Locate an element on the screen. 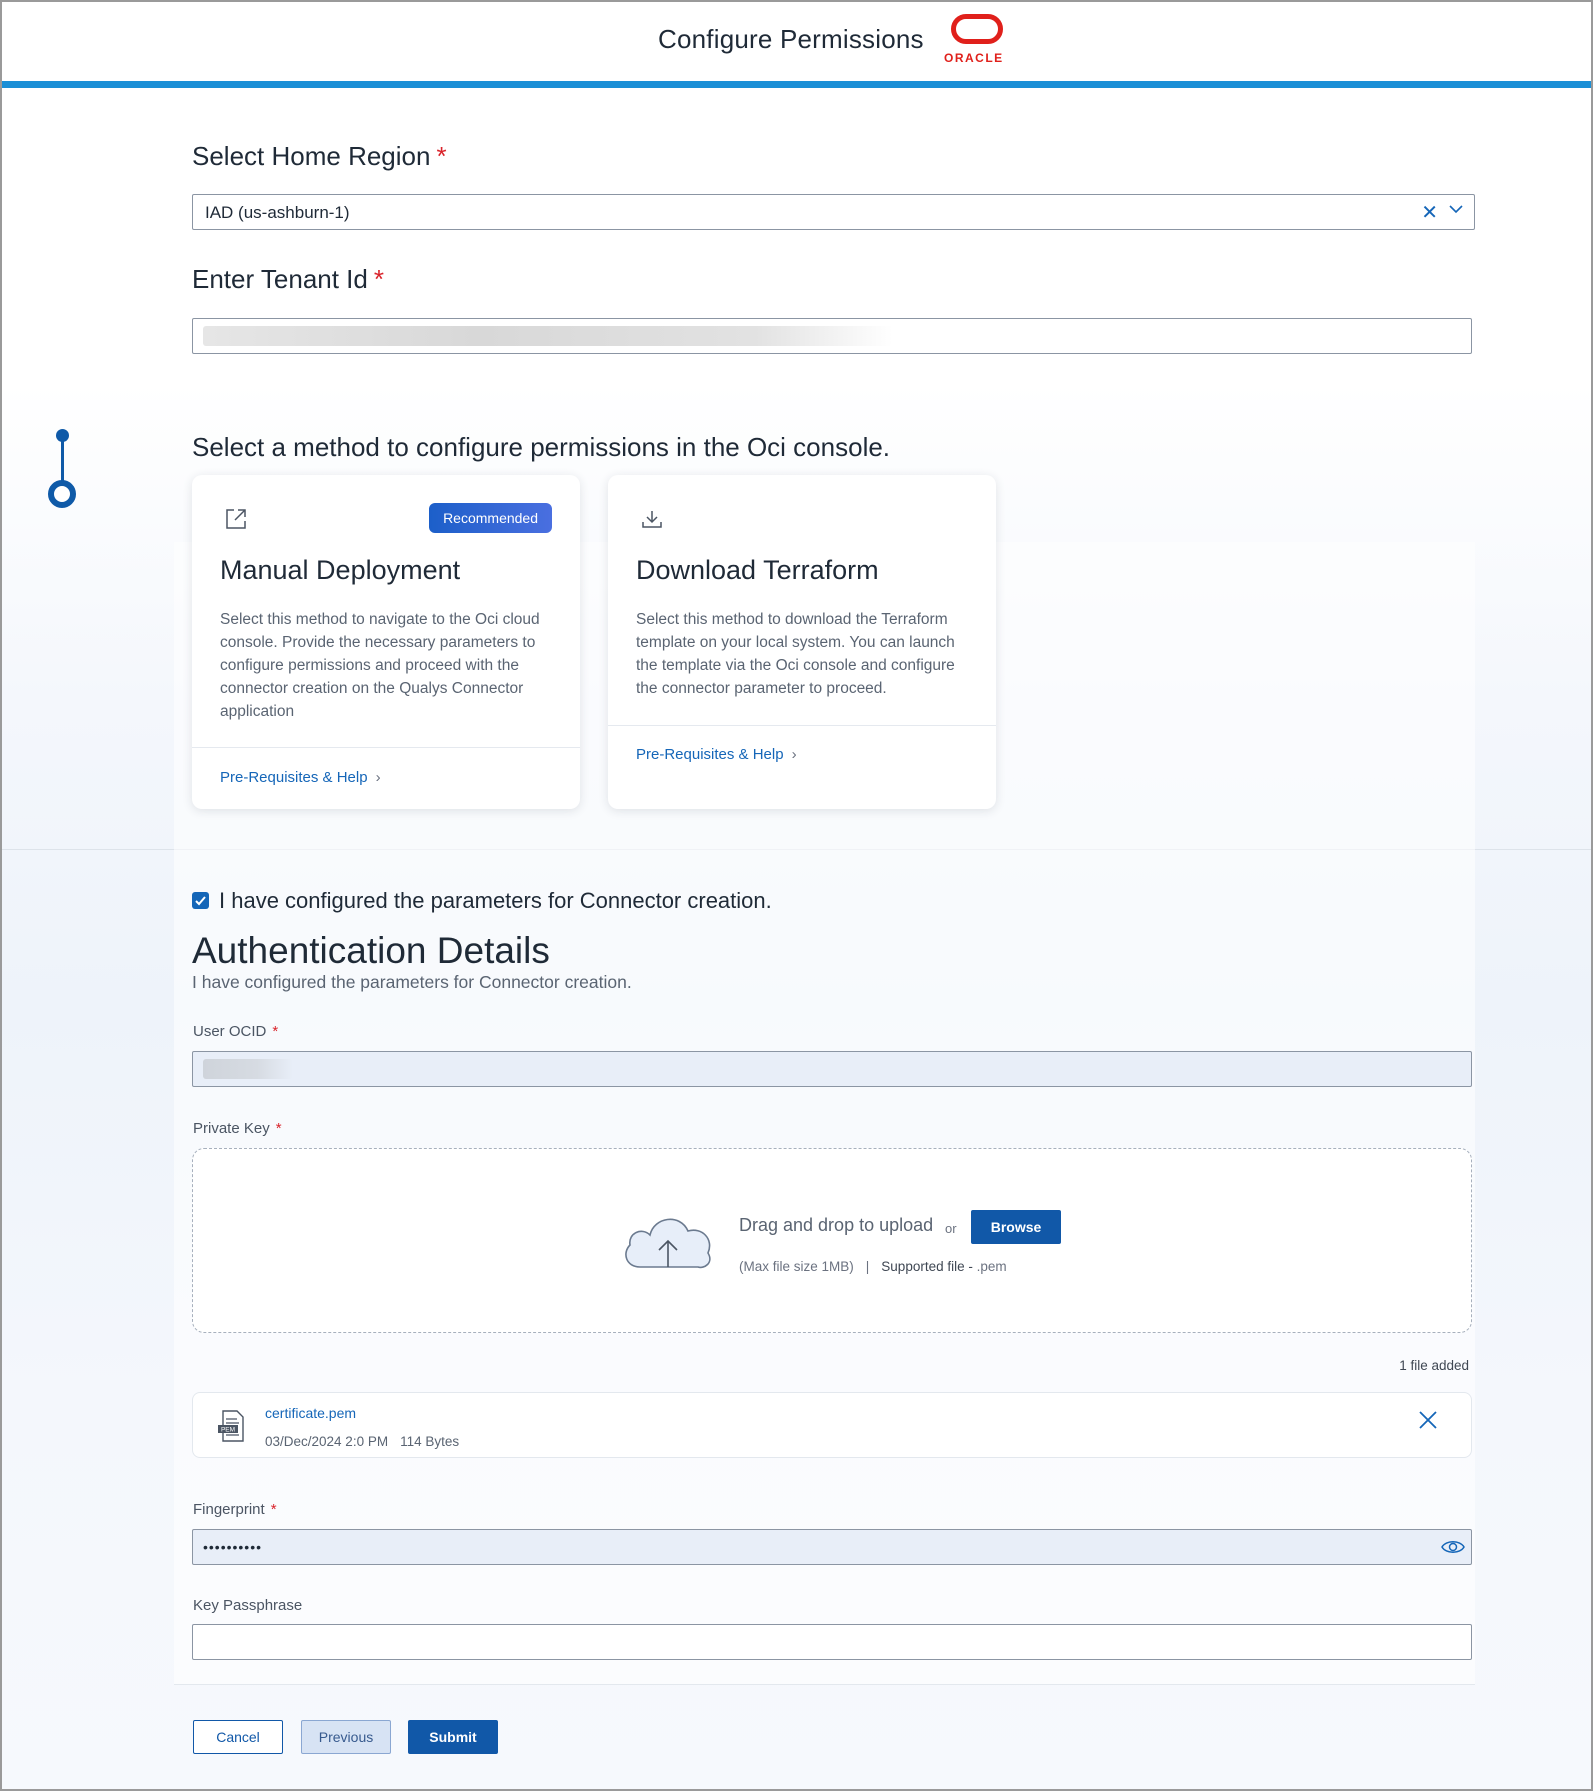  card-title: Download Terraform is located at coordinates (757, 570).